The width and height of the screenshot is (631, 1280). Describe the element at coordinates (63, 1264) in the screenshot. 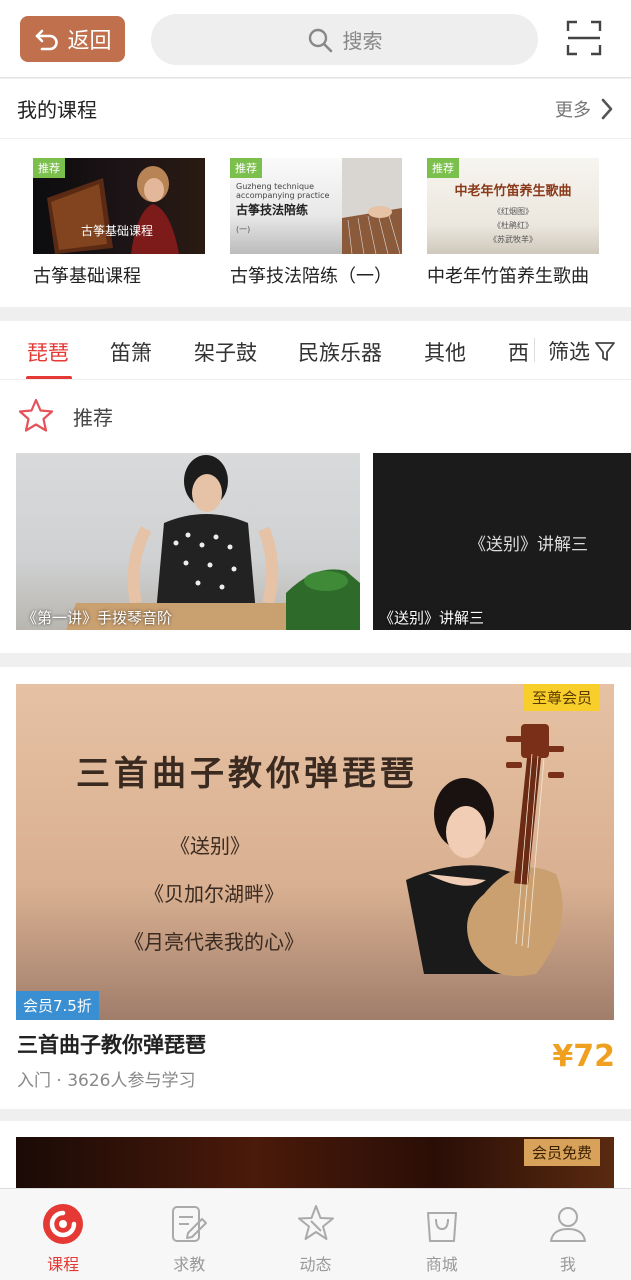

I see `nav-label: 课程` at that location.